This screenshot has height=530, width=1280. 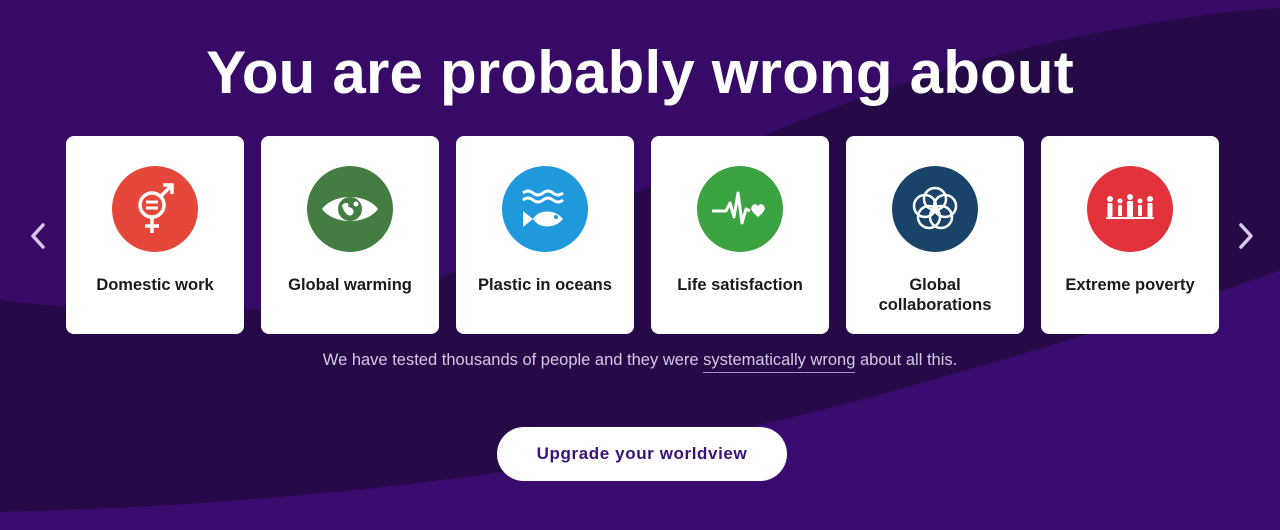 I want to click on topic-card-global-collaborations: Global collaborations, so click(x=935, y=235).